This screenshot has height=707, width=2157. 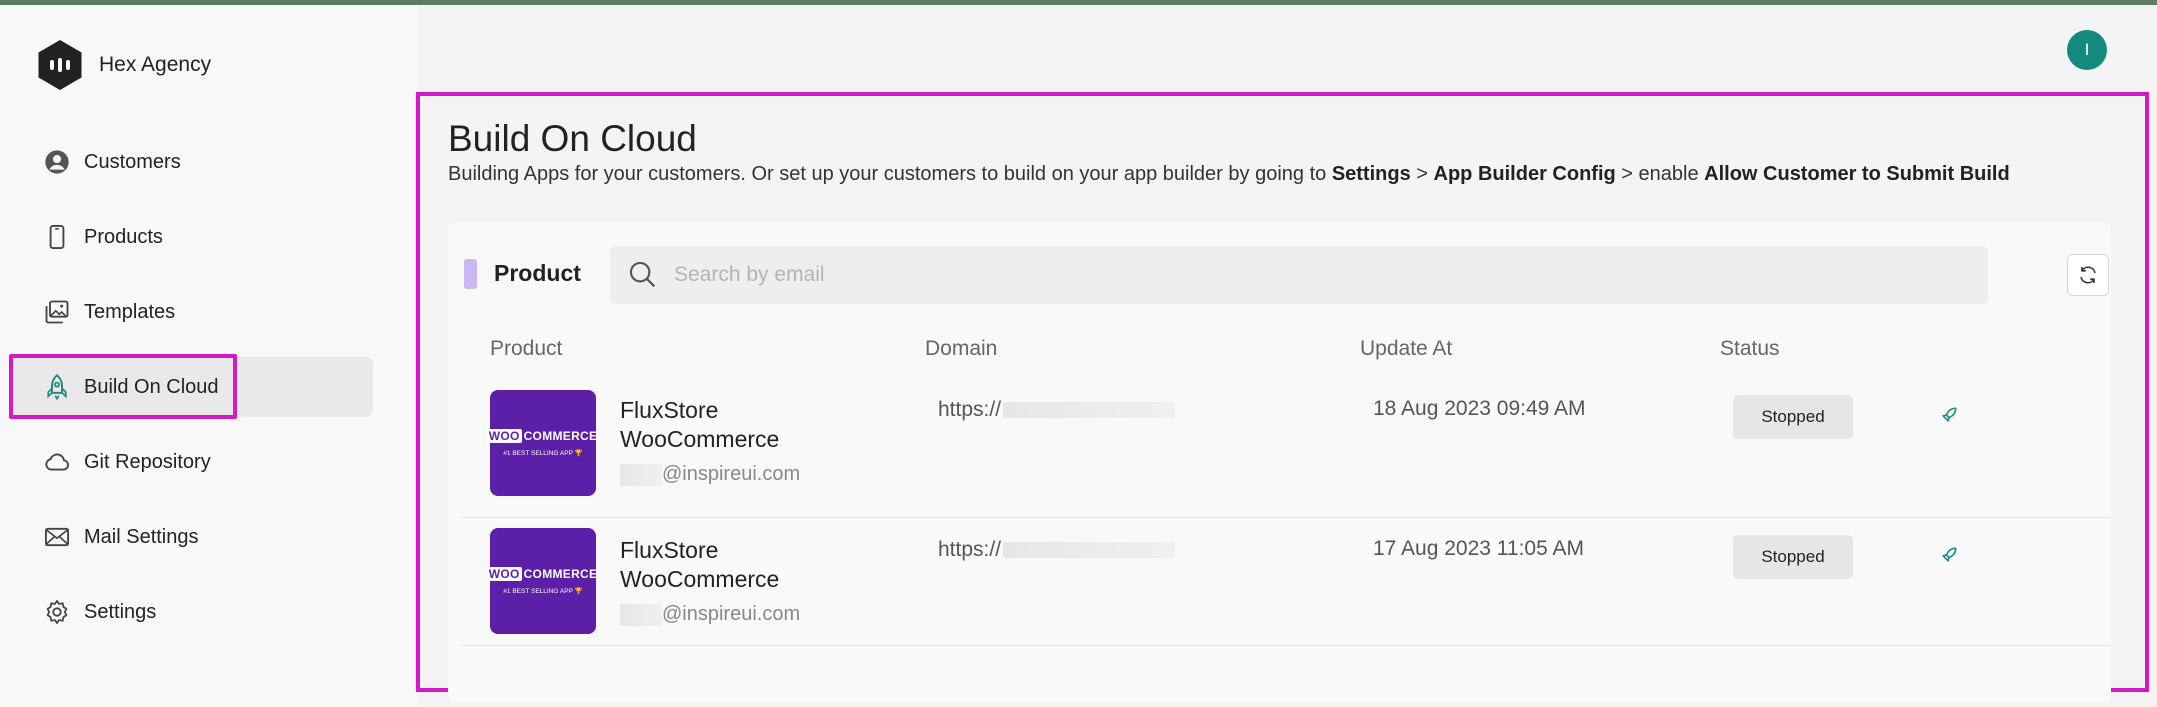 I want to click on sidebar-item-label: Build On Cloud, so click(x=151, y=386).